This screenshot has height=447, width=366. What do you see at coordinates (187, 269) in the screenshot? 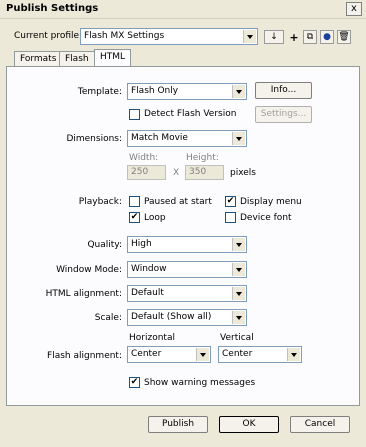
I see `window-mode-dropdown: Window` at bounding box center [187, 269].